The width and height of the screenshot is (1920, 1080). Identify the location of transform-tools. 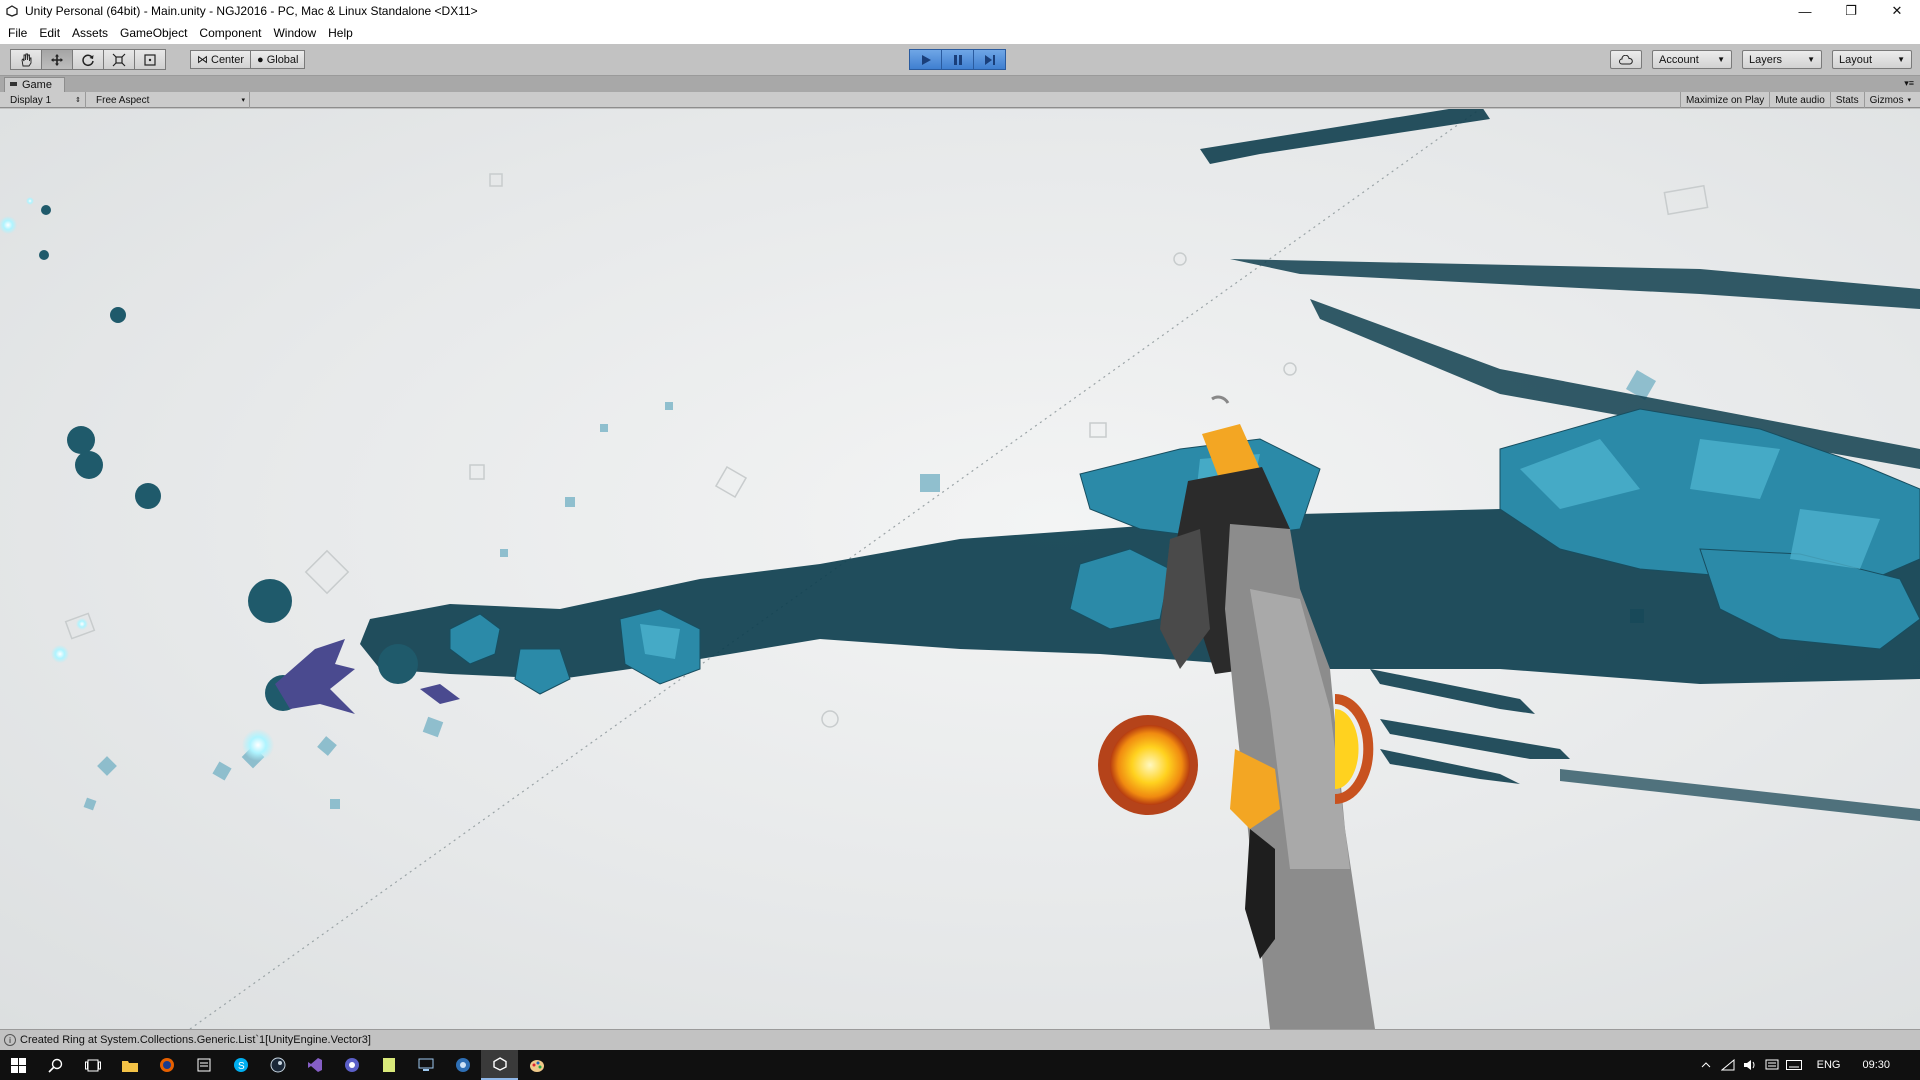
(88, 59).